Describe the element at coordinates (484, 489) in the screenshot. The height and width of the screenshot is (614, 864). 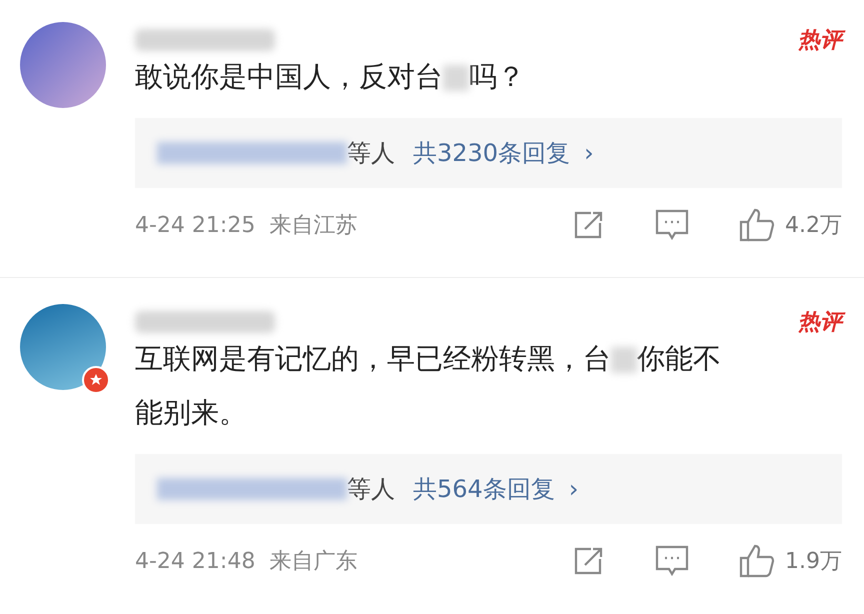
I see `reply-count-link: 共564条回复` at that location.